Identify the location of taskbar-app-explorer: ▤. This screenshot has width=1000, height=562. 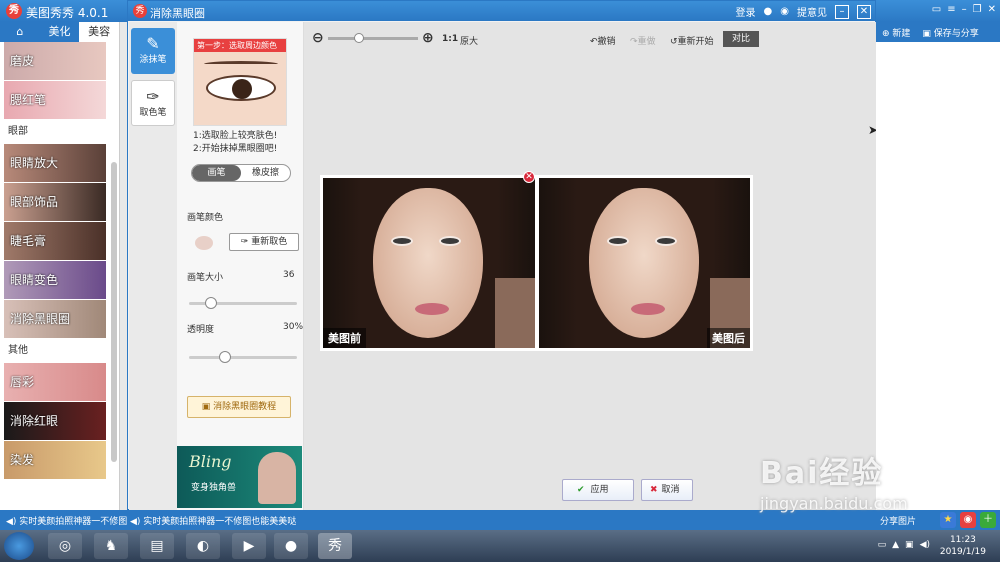
(157, 546).